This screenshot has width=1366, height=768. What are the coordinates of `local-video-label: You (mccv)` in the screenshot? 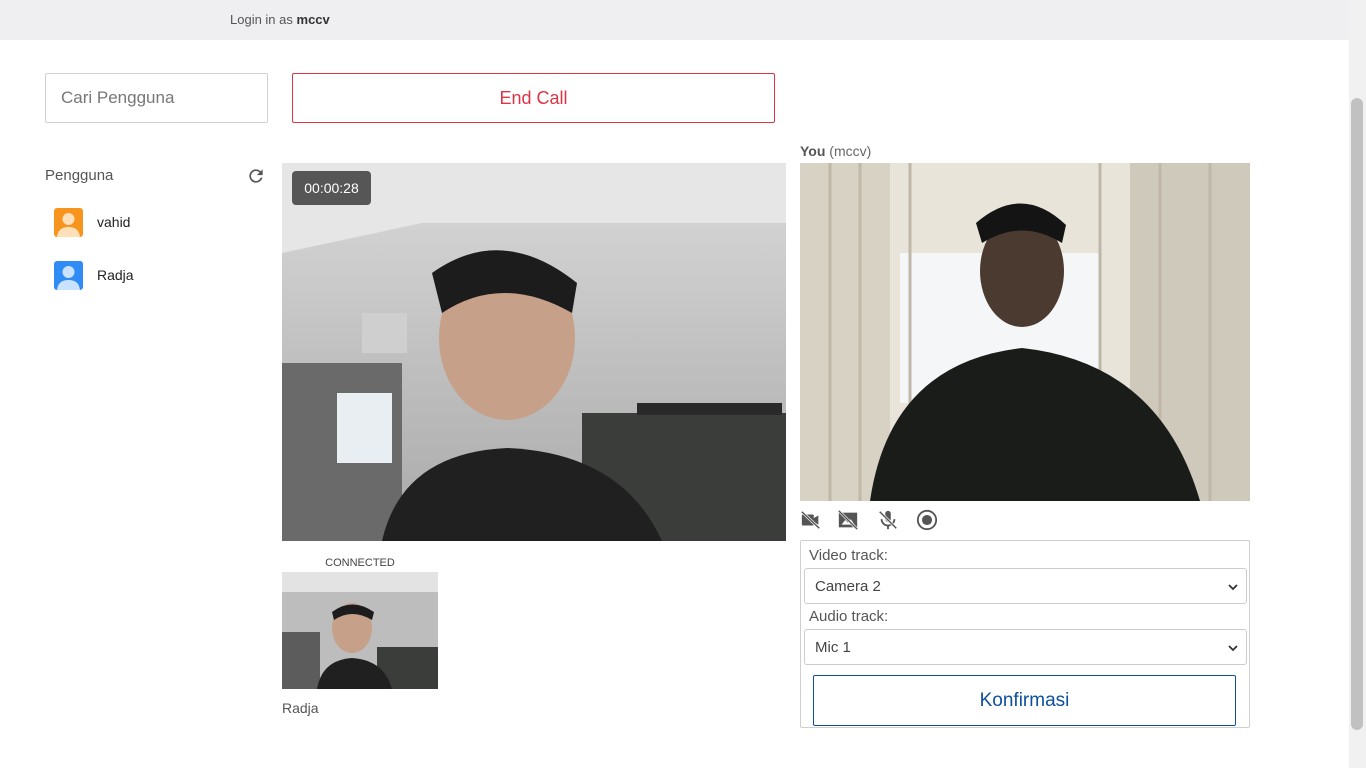 It's located at (835, 151).